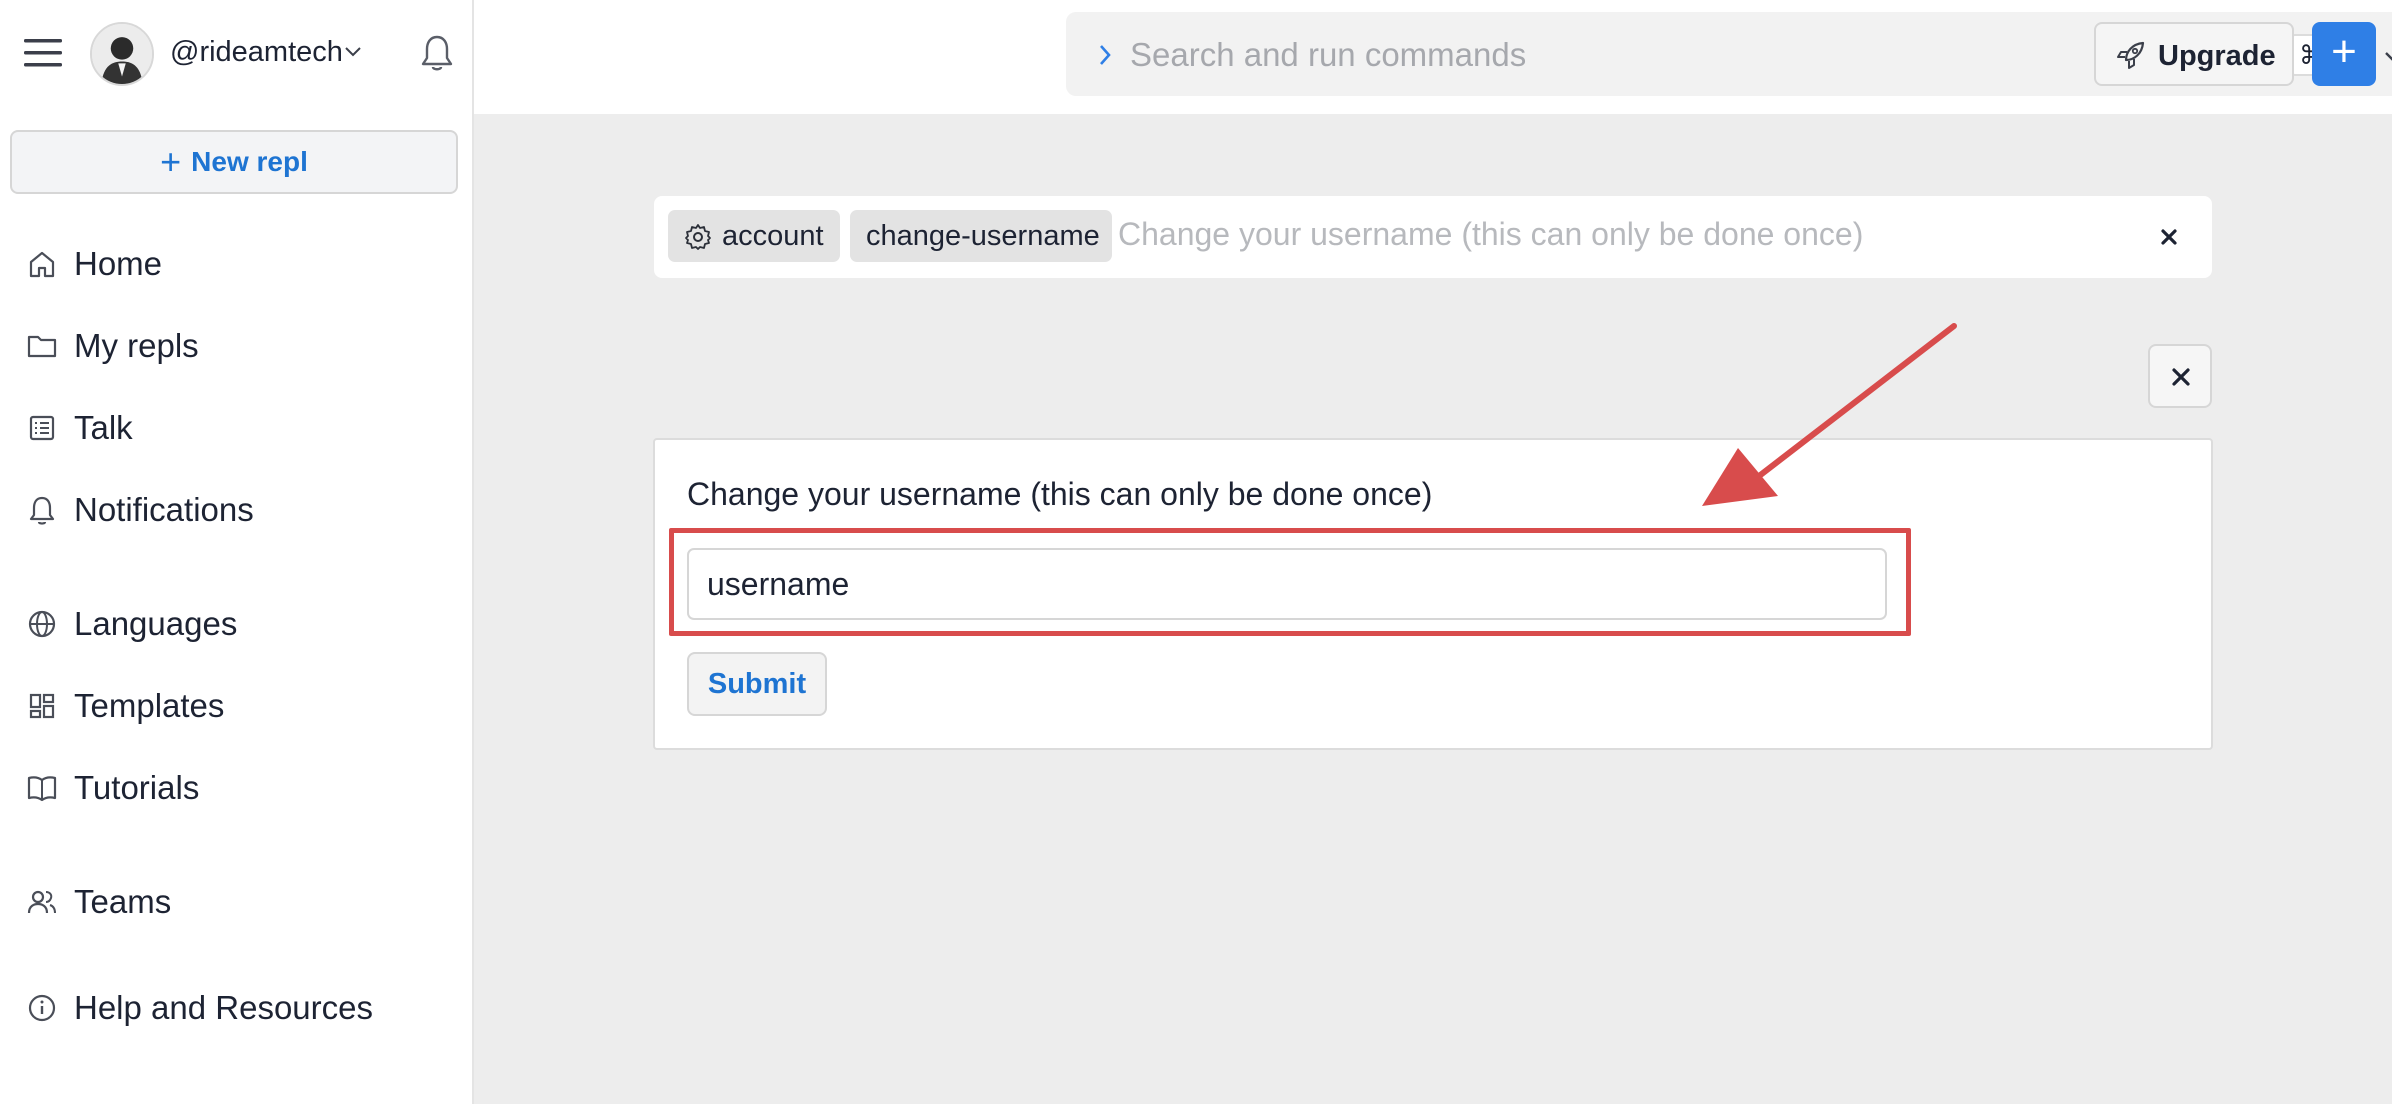 The width and height of the screenshot is (2392, 1104). Describe the element at coordinates (103, 427) in the screenshot. I see `sidebar-item-label: Talk` at that location.